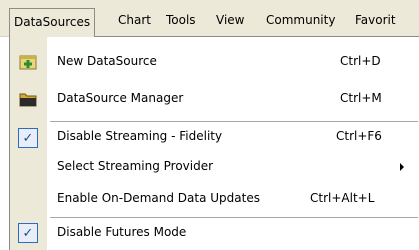 The image size is (419, 250). I want to click on menu-tools: Tools, so click(181, 20).